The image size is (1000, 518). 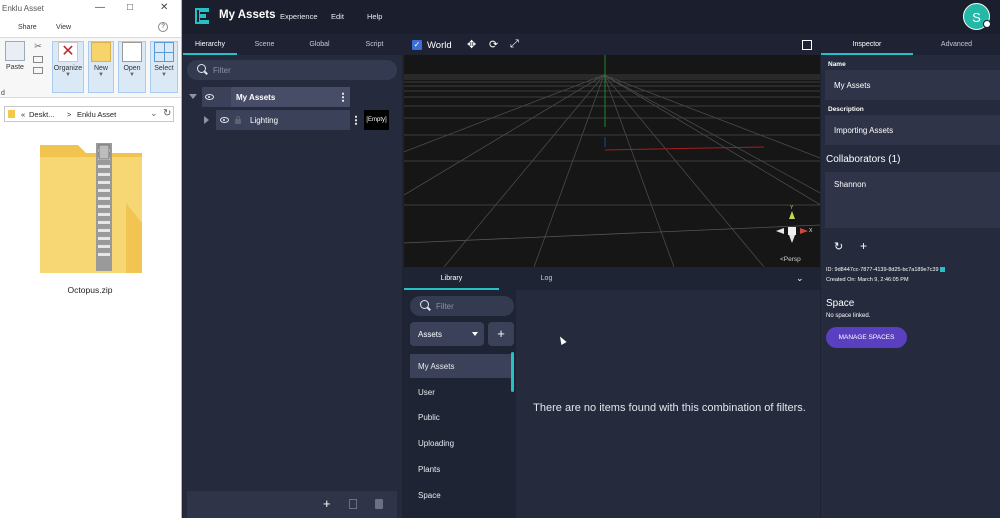 I want to click on trash-icon, so click(x=379, y=504).